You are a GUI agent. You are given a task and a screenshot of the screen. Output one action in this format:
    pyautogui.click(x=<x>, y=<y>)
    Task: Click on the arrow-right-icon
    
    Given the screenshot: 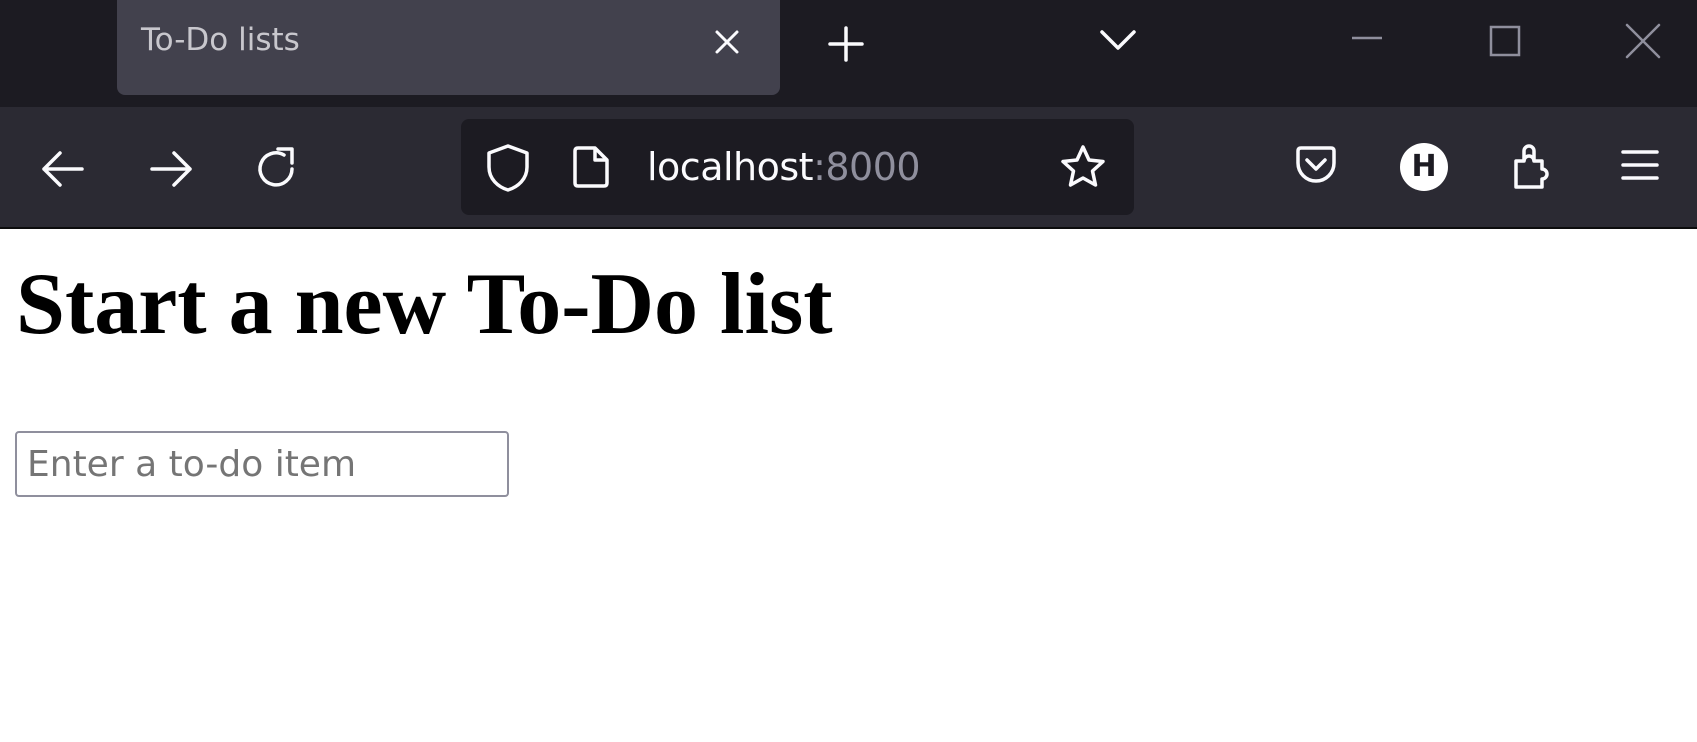 What is the action you would take?
    pyautogui.click(x=172, y=169)
    